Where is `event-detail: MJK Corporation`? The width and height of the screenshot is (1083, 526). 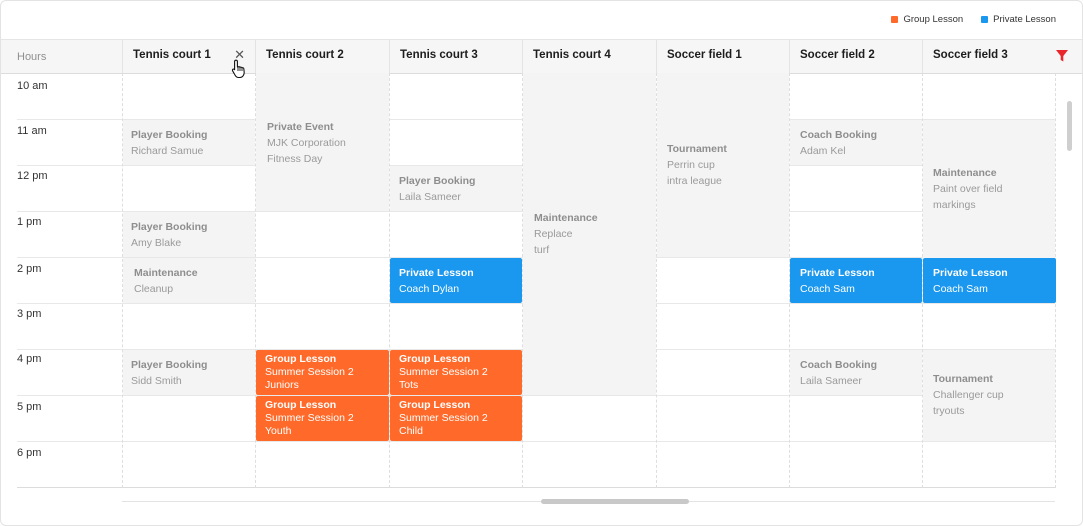
event-detail: MJK Corporation is located at coordinates (306, 143).